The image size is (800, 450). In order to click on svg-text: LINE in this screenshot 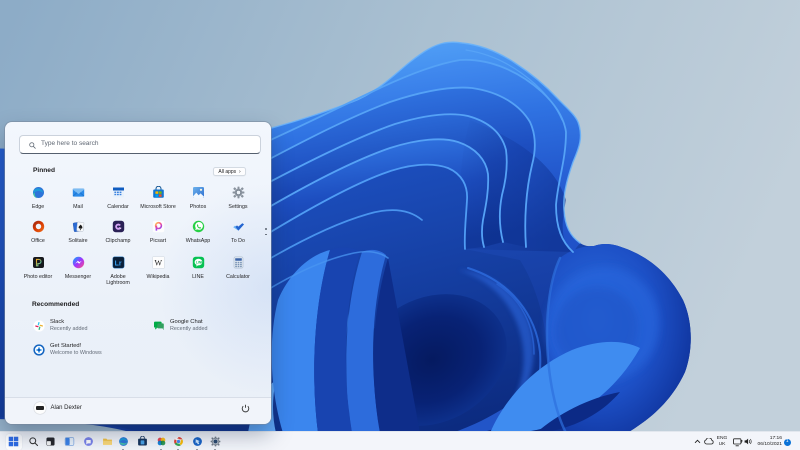, I will do `click(199, 263)`.